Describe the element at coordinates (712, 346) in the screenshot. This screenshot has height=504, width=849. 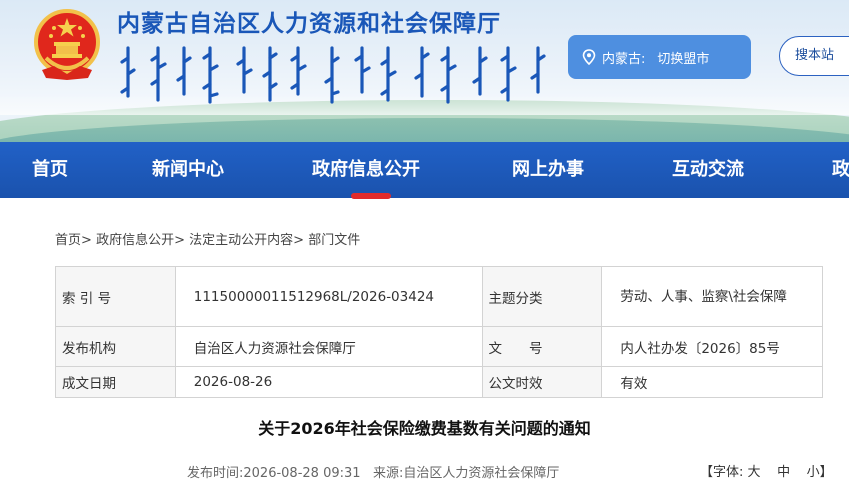
I see `doc-number-value: 内人社办发〔2026〕85号` at that location.